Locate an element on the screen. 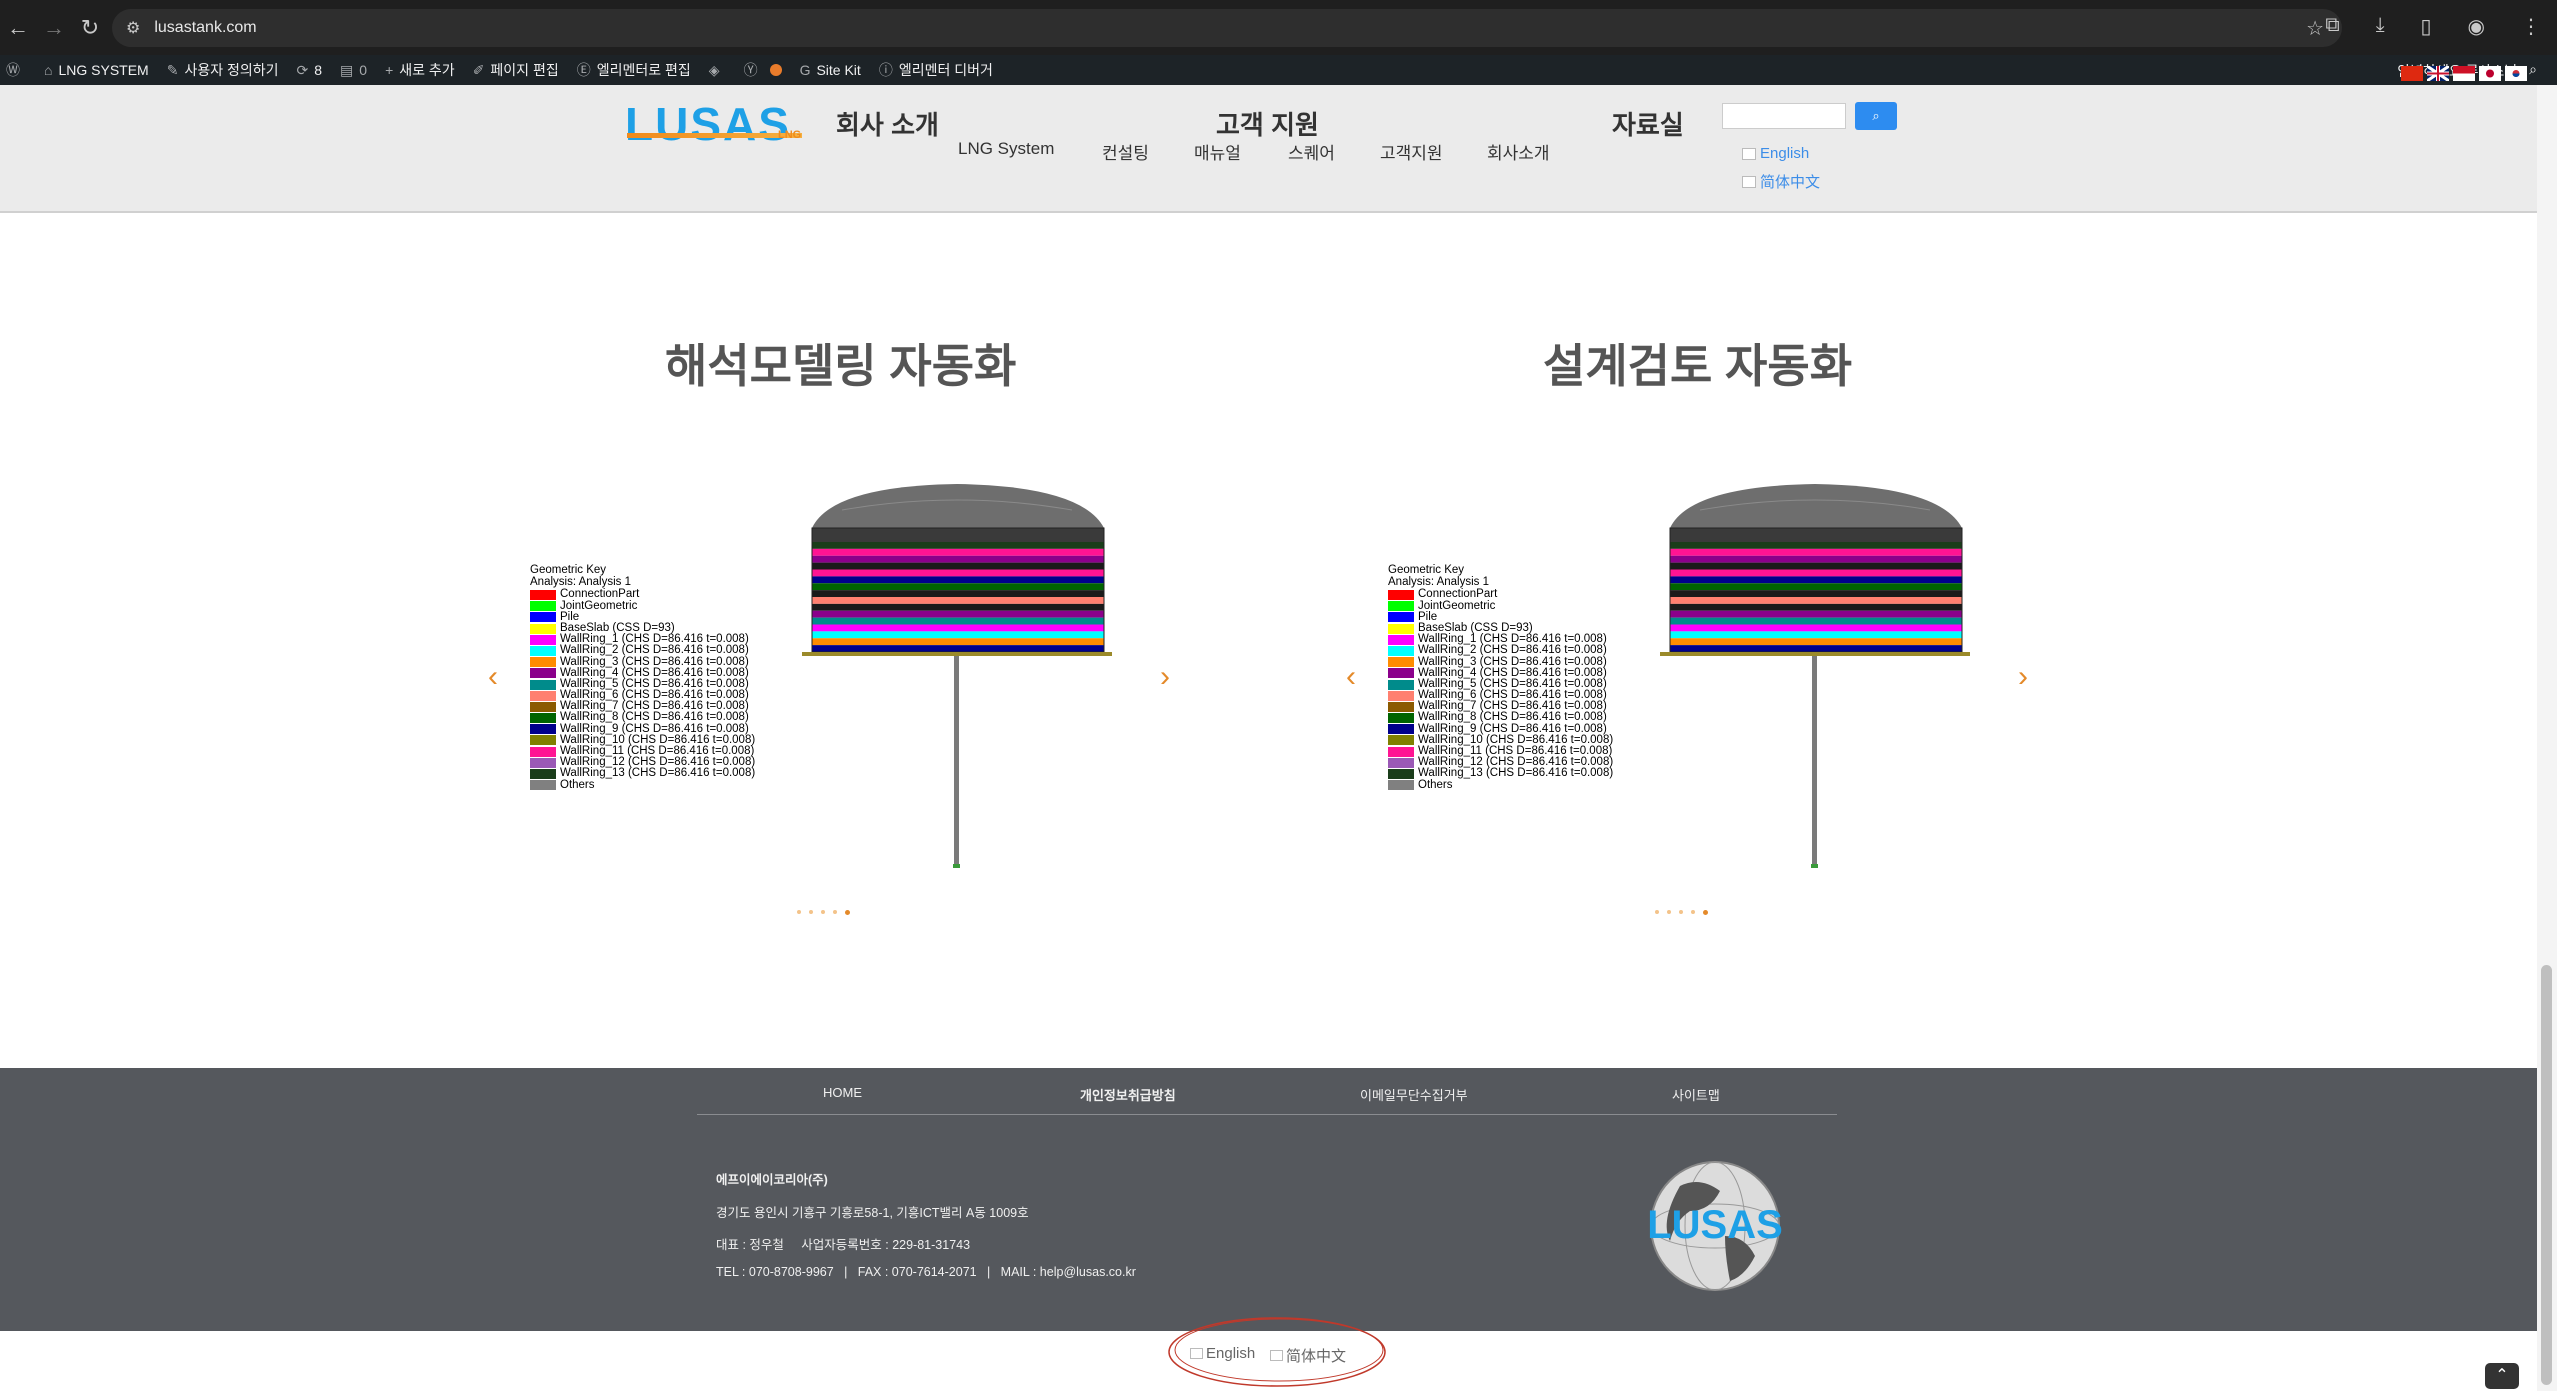 Image resolution: width=2557 pixels, height=1391 pixels. admin-site-name: ⌂ LNG SYSTEM is located at coordinates (96, 70).